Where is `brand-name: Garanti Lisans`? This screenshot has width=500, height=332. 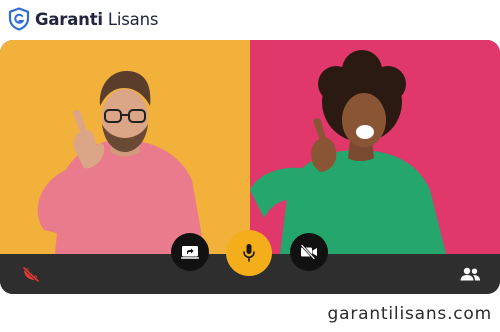 brand-name: Garanti Lisans is located at coordinates (96, 19).